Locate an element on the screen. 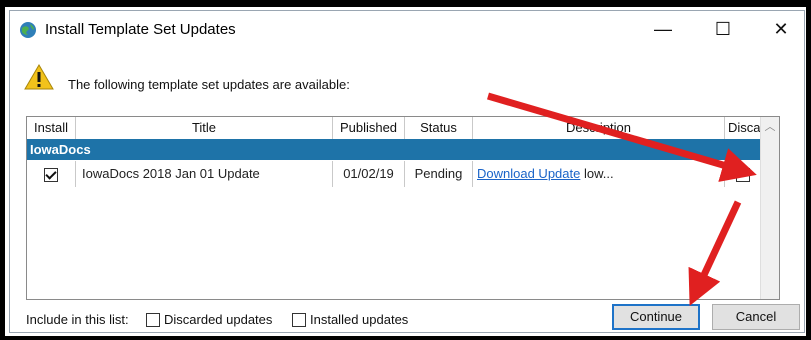 The height and width of the screenshot is (340, 811). discarded-updates-option: Discarded updates is located at coordinates (209, 319).